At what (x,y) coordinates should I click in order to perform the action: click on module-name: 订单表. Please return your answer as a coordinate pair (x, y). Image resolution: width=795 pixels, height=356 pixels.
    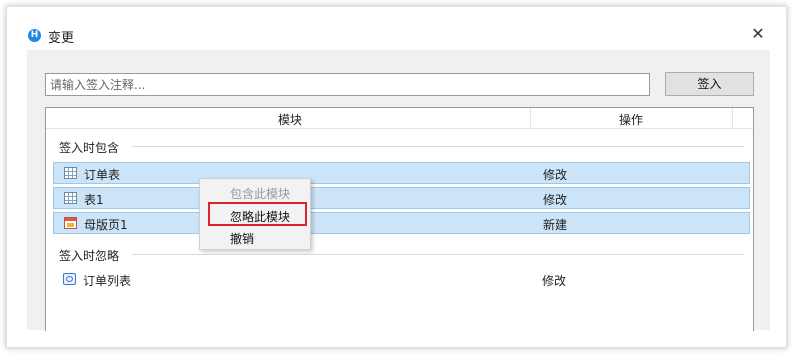
    Looking at the image, I should click on (102, 175).